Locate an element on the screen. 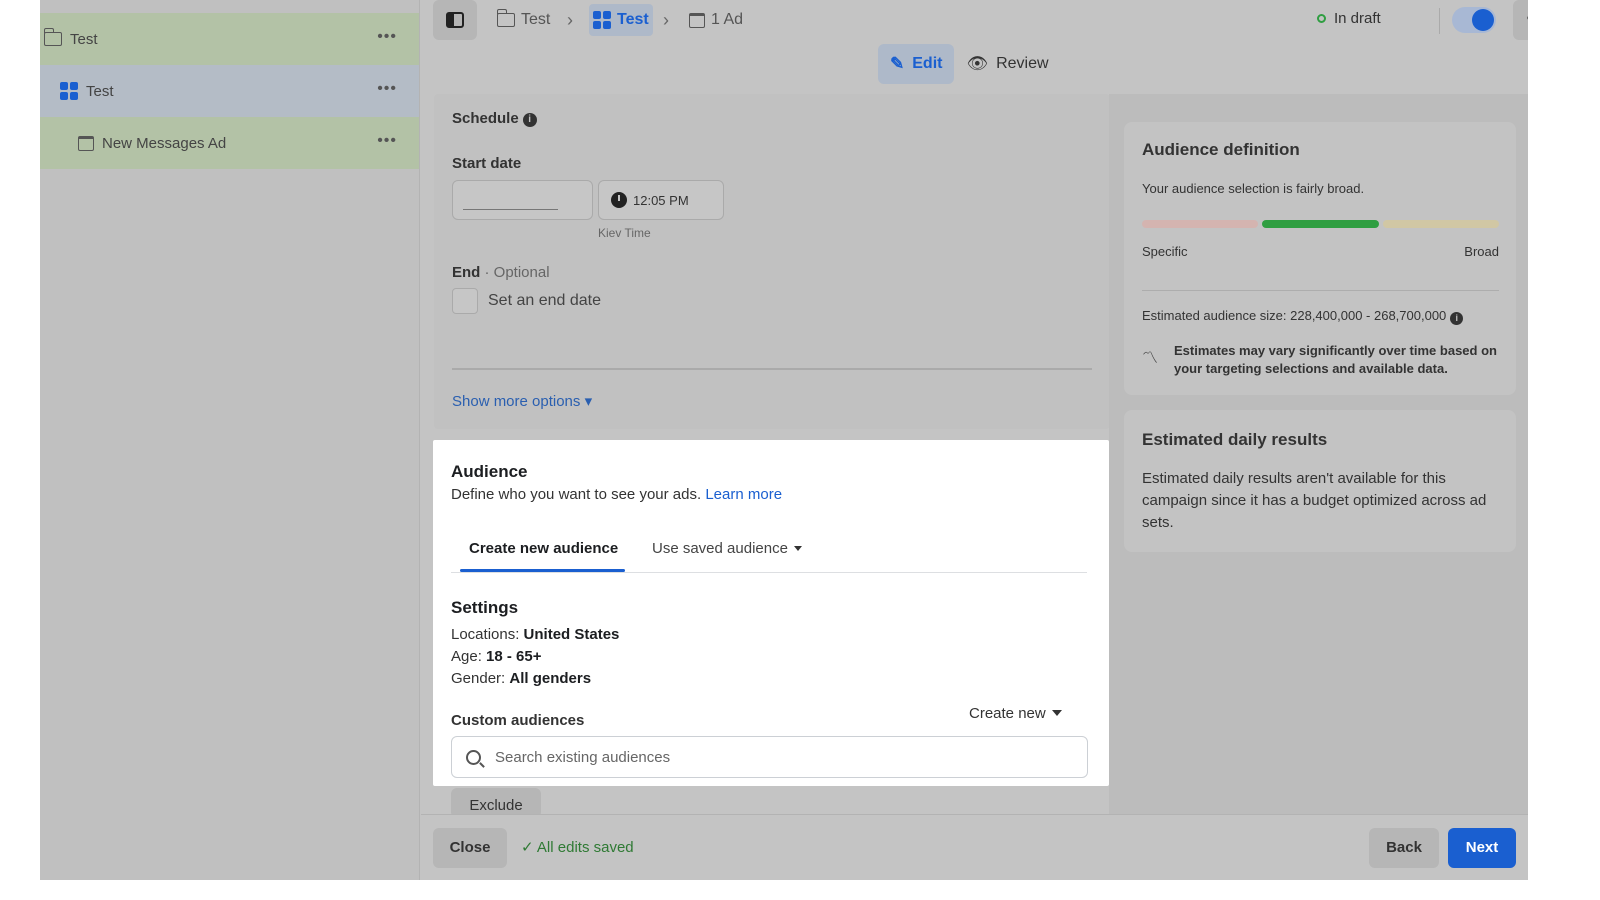  end-optional: · Optional is located at coordinates (515, 272).